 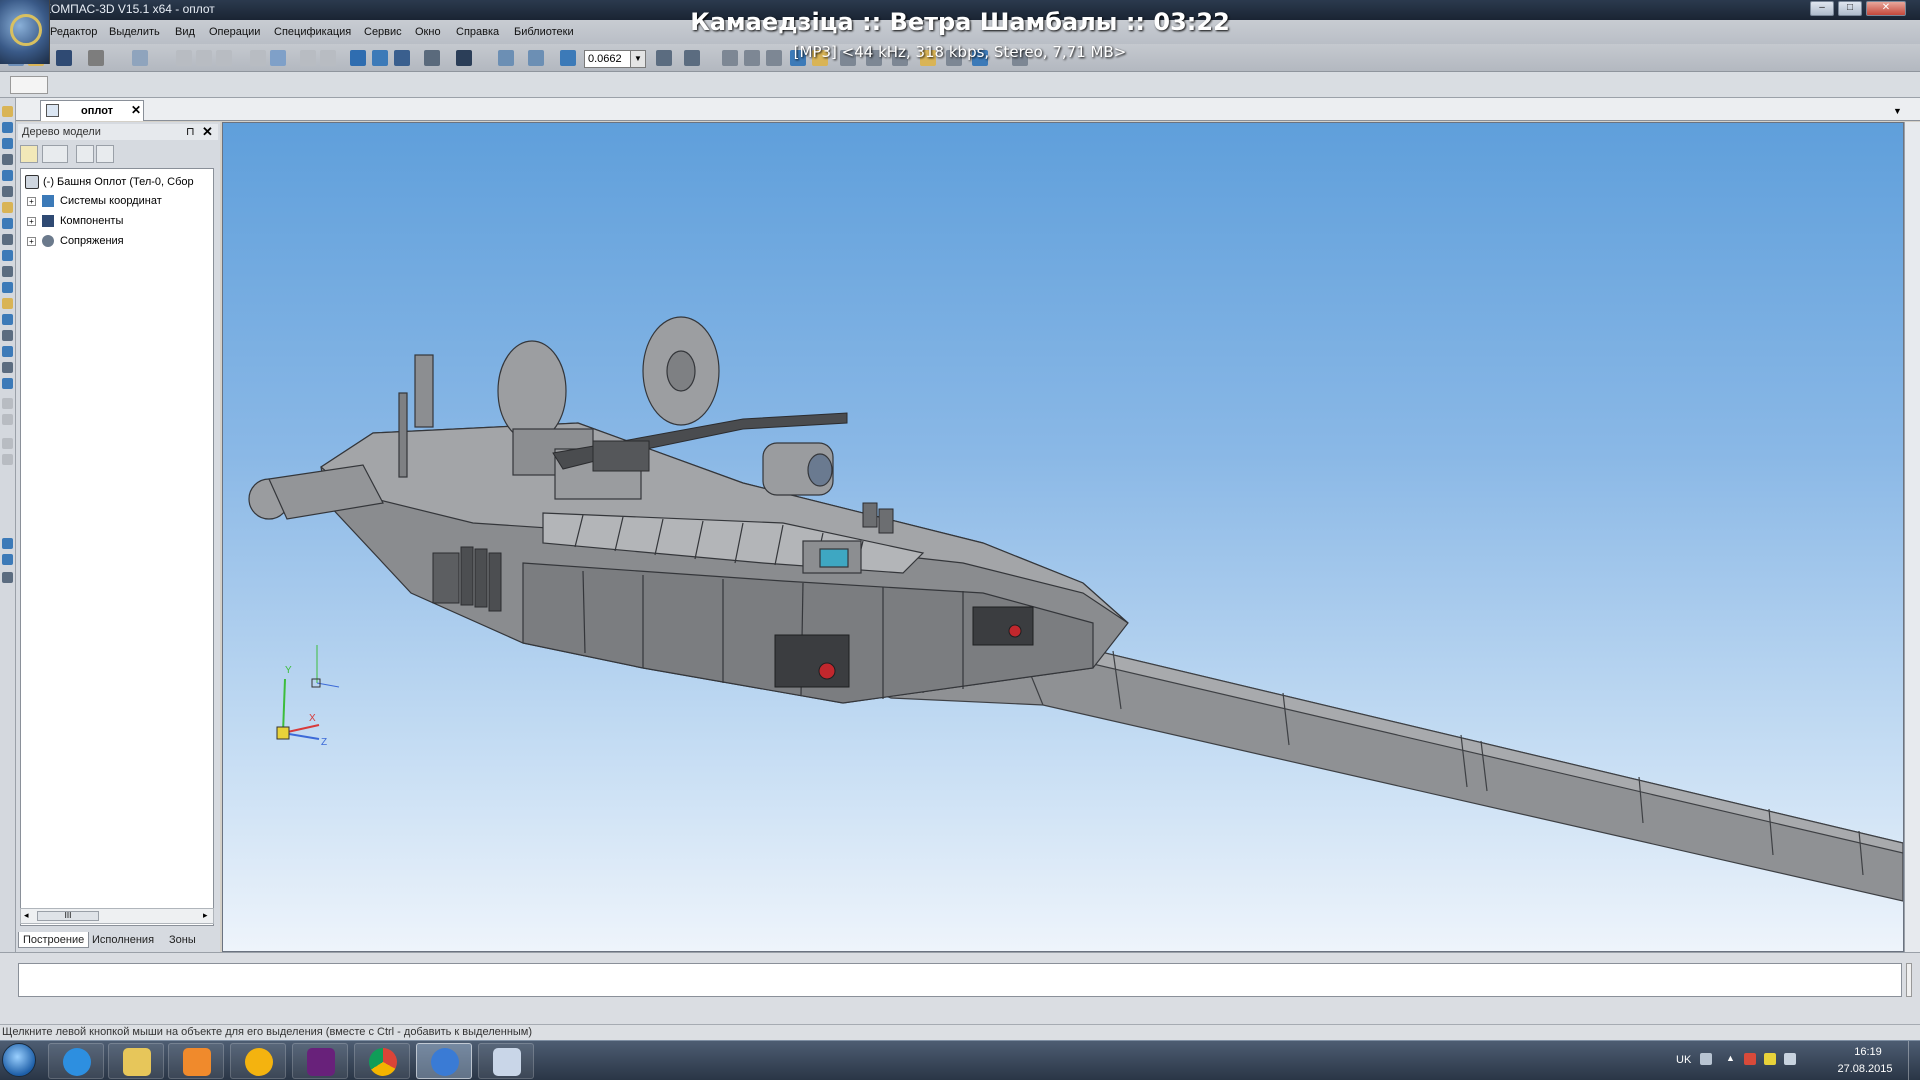 What do you see at coordinates (55, 154) in the screenshot?
I see `tree-view-mode-icon` at bounding box center [55, 154].